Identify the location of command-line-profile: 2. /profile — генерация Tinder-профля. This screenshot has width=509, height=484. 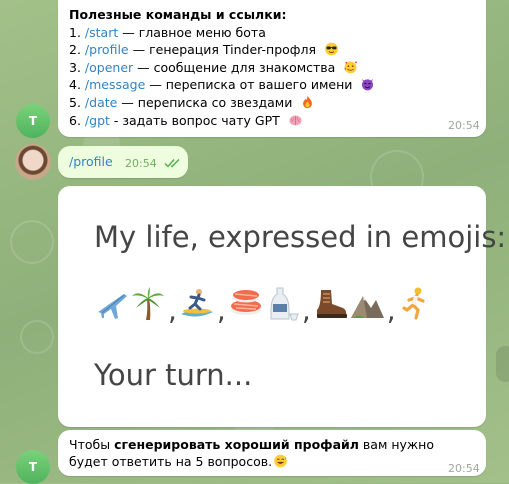
(222, 50).